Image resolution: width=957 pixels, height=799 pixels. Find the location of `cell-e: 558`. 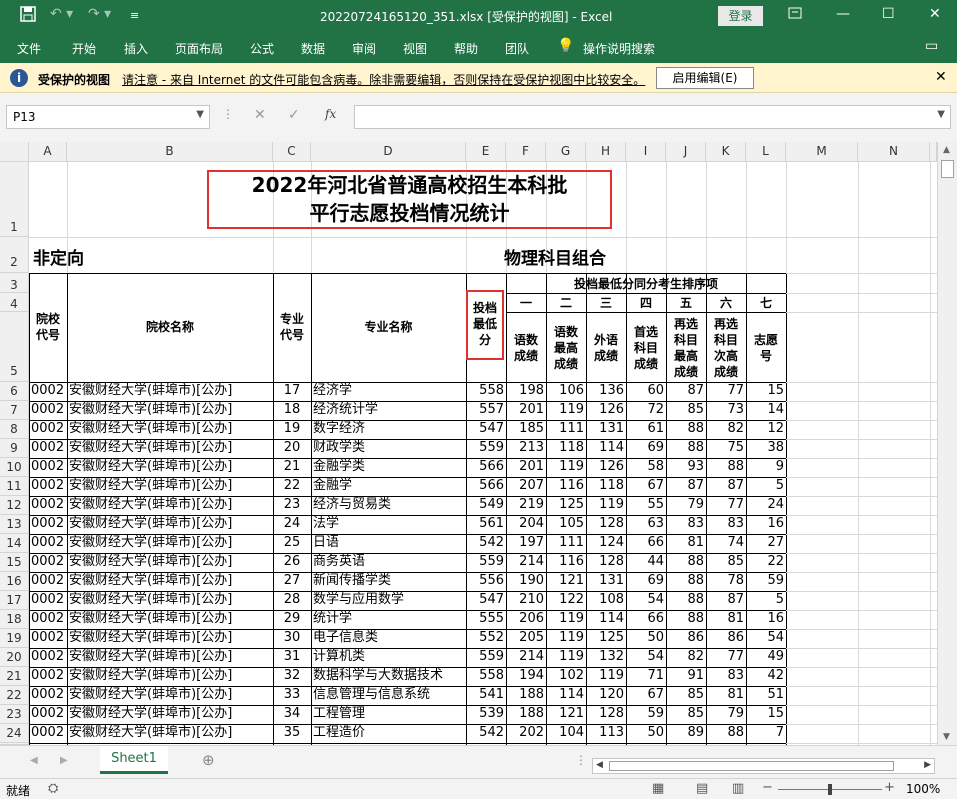

cell-e: 558 is located at coordinates (486, 676).